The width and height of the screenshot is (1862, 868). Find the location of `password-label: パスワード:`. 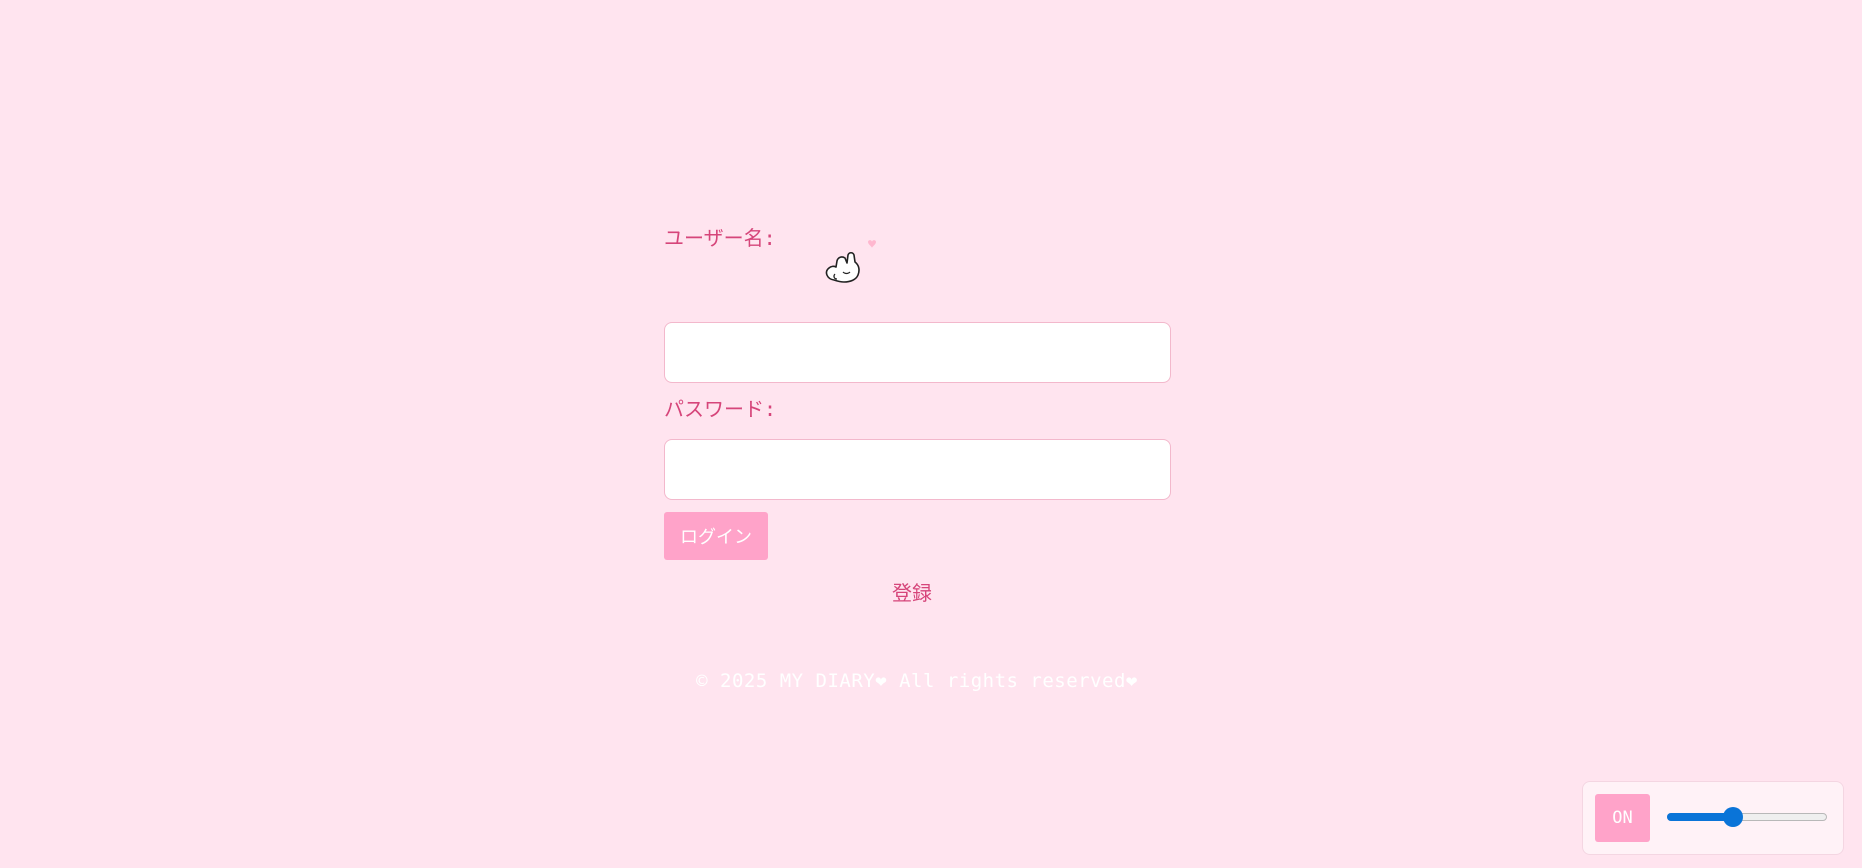

password-label: パスワード: is located at coordinates (720, 409).